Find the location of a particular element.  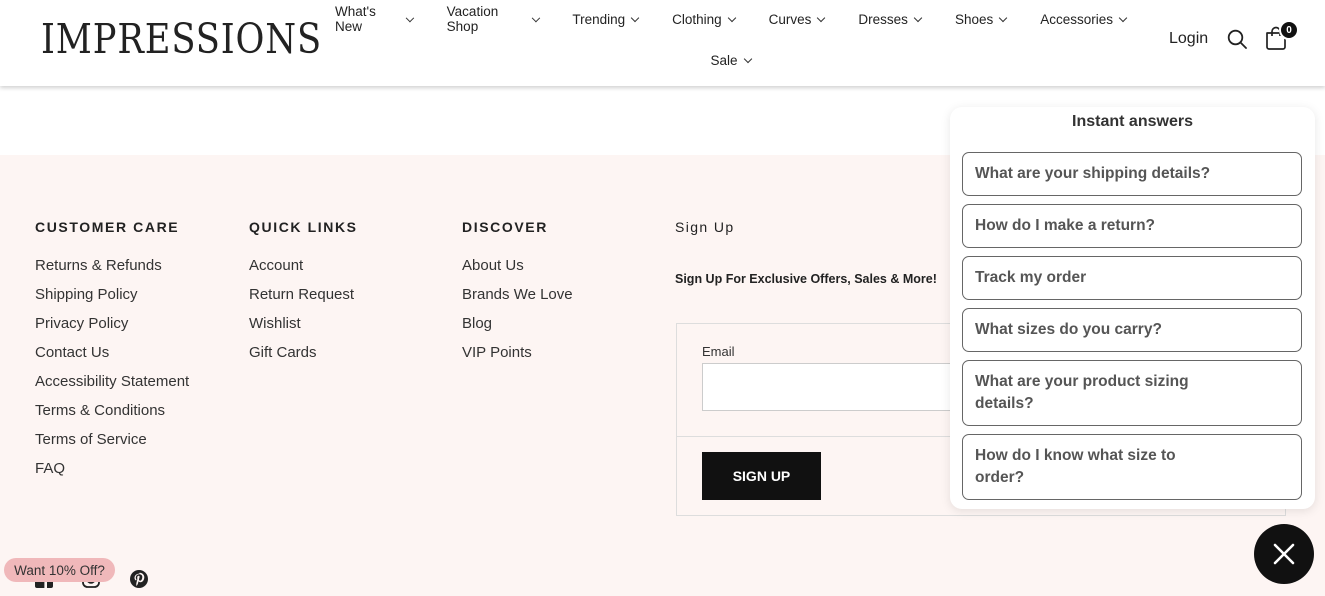

nav-item-trending: Trending is located at coordinates (605, 19).